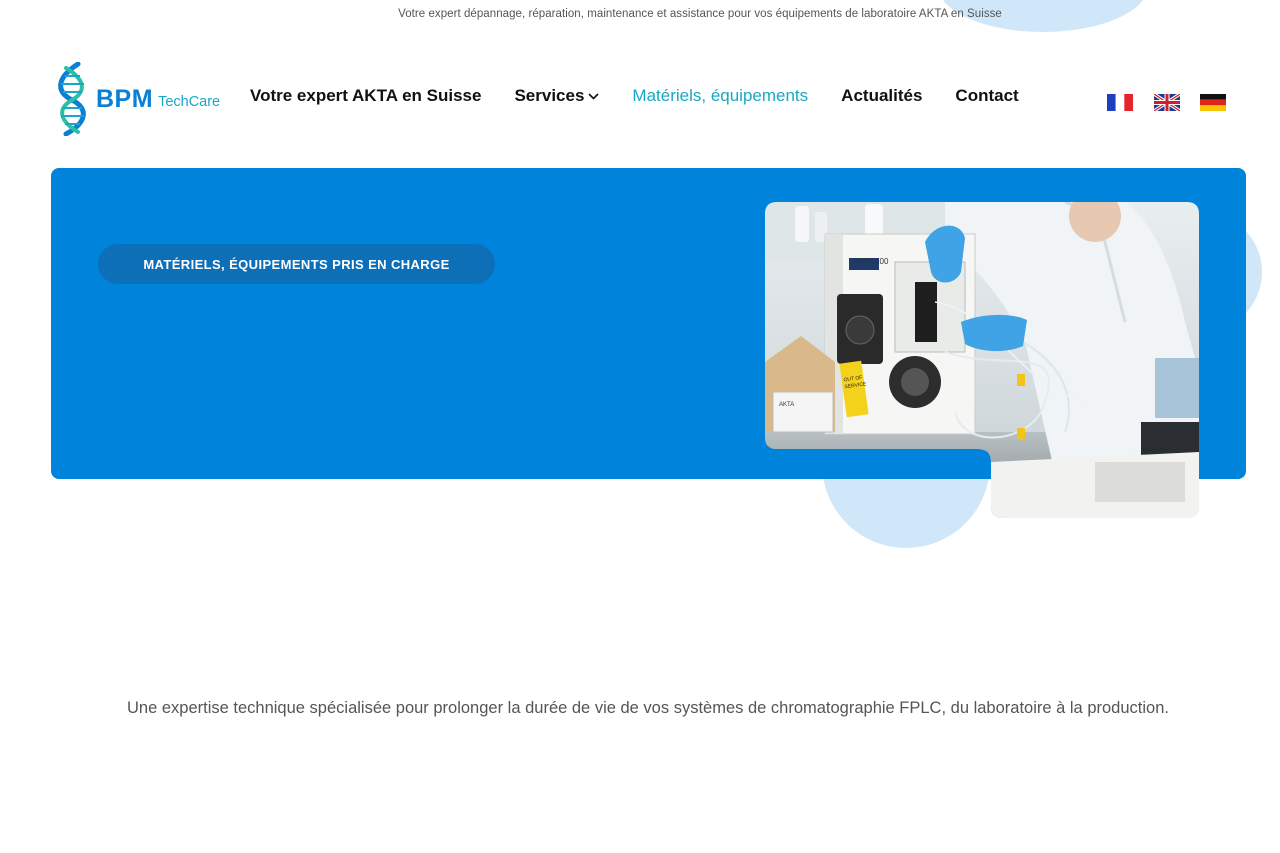 The width and height of the screenshot is (1280, 853). I want to click on flag-uk-icon, so click(1167, 102).